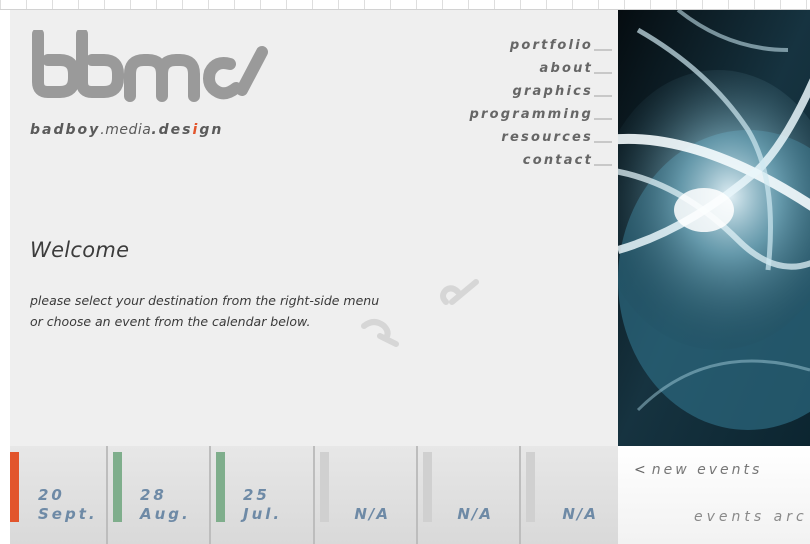 The width and height of the screenshot is (810, 544). Describe the element at coordinates (552, 91) in the screenshot. I see `nav-label: graphics` at that location.